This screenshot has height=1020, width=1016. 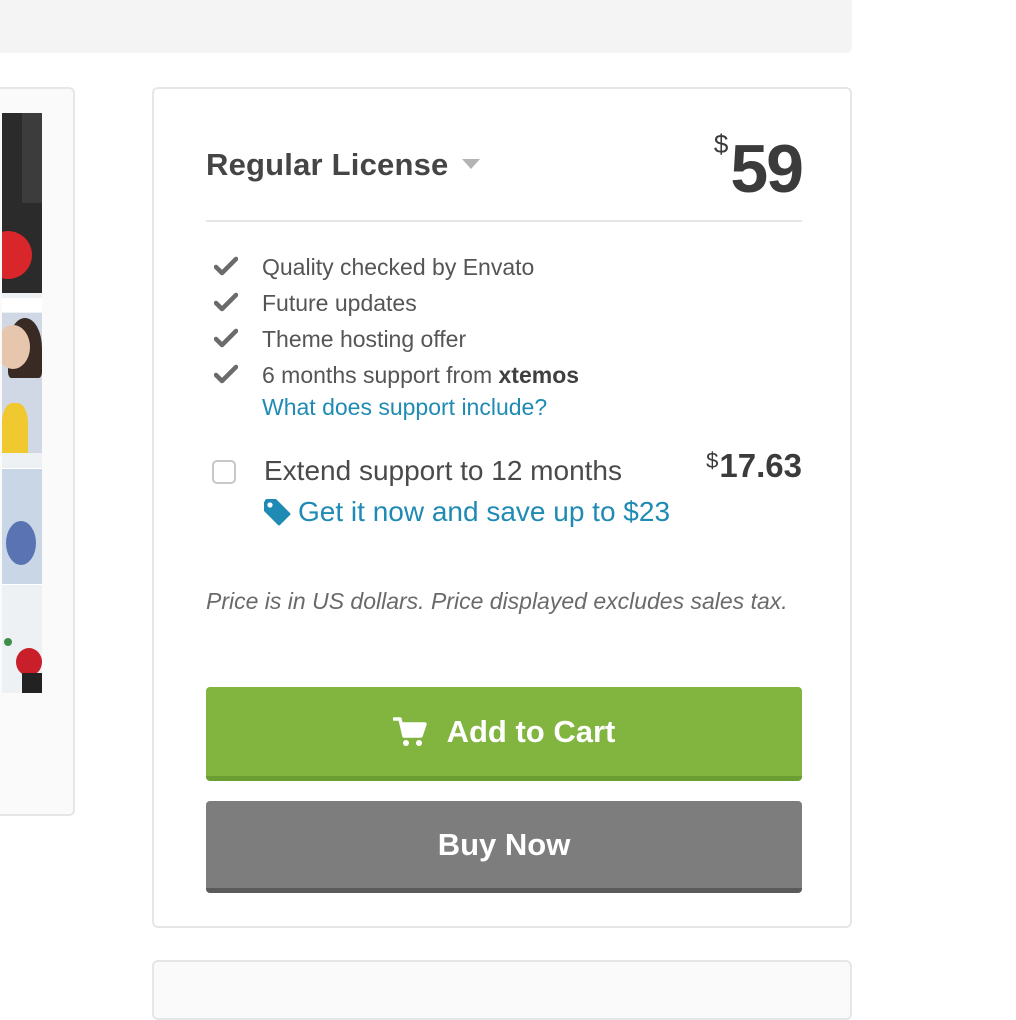 I want to click on tag-icon, so click(x=277, y=512).